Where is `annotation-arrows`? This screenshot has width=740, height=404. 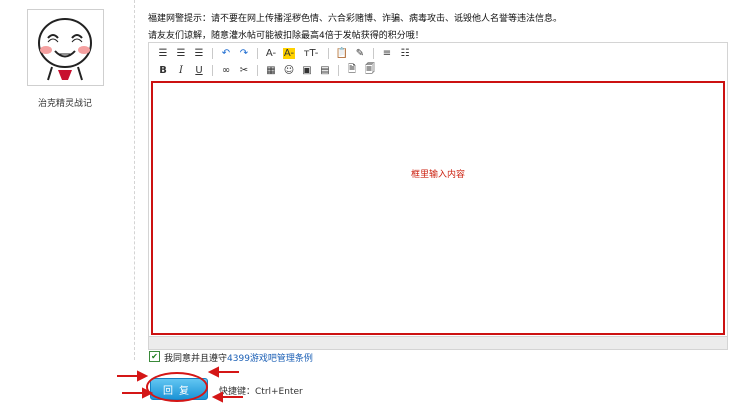
annotation-arrows is located at coordinates (180, 384).